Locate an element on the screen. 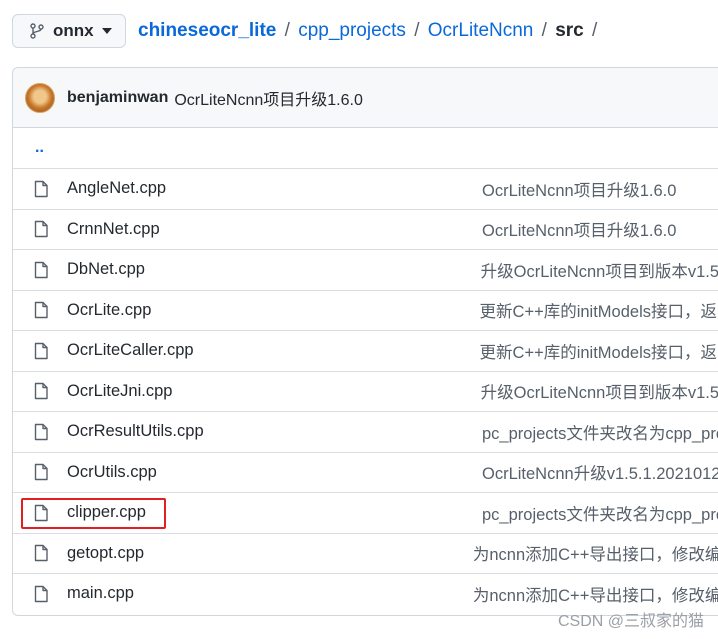  file-name-cell: OcrResultUtils.cpp is located at coordinates (274, 431).